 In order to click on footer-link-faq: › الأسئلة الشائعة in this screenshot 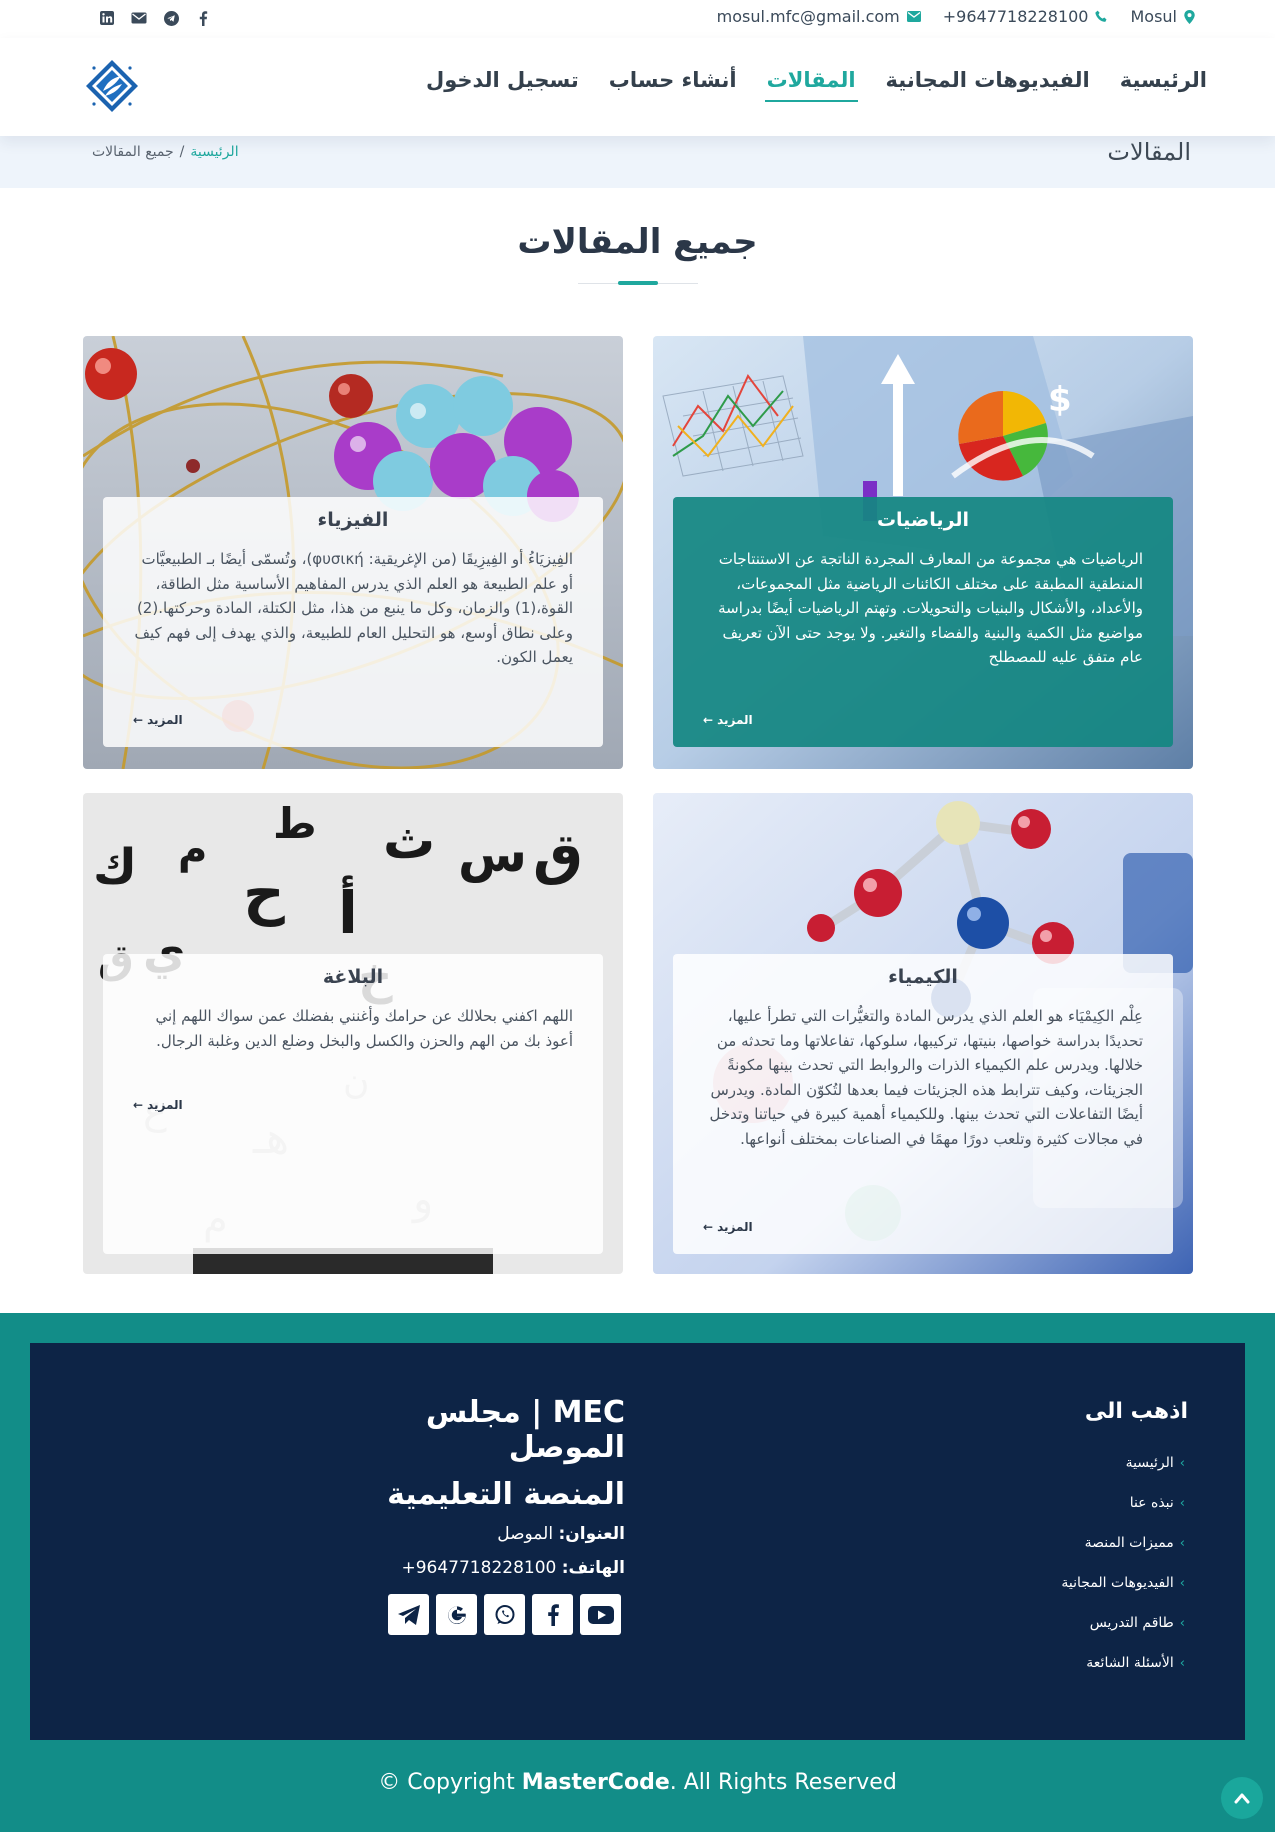, I will do `click(1123, 1663)`.